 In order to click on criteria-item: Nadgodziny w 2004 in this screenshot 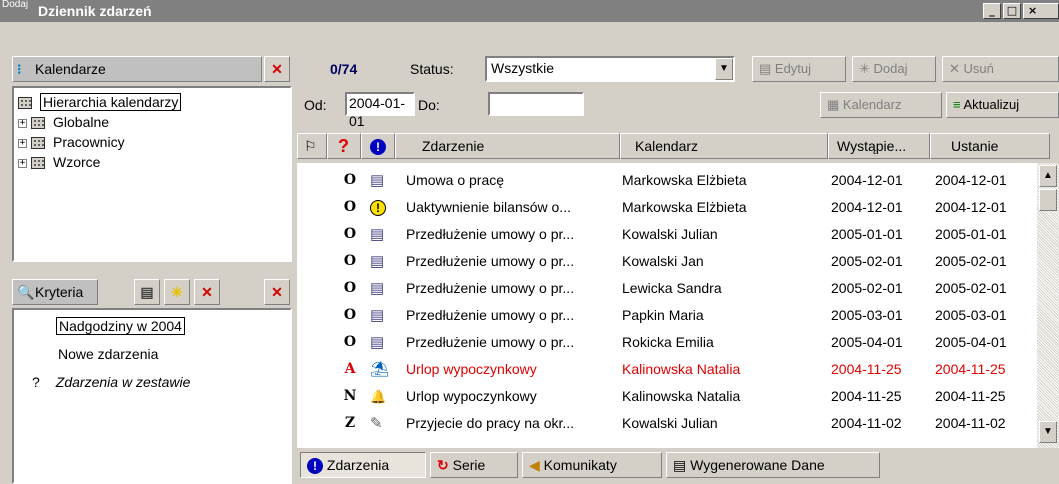, I will do `click(120, 326)`.